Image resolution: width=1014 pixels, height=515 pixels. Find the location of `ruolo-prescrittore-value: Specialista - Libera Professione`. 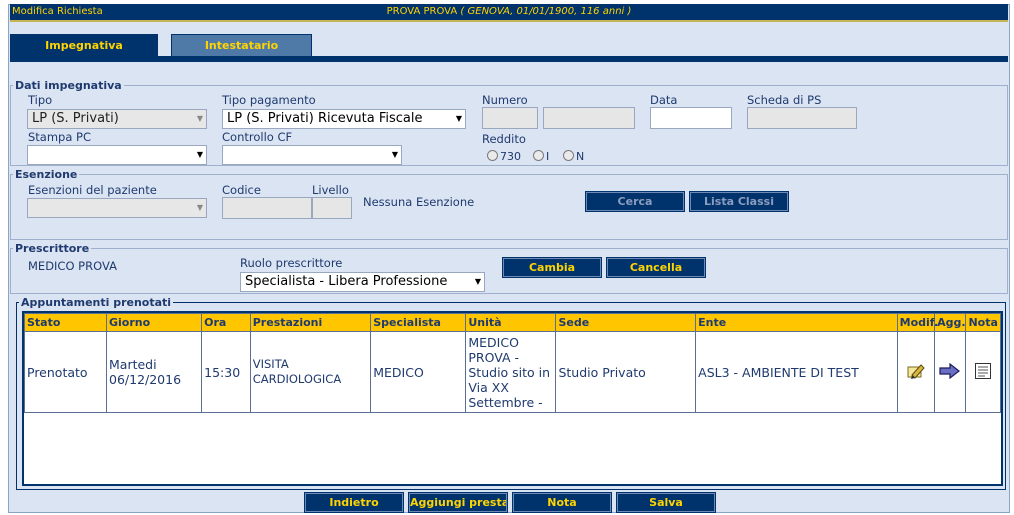

ruolo-prescrittore-value: Specialista - Libera Professione is located at coordinates (346, 281).